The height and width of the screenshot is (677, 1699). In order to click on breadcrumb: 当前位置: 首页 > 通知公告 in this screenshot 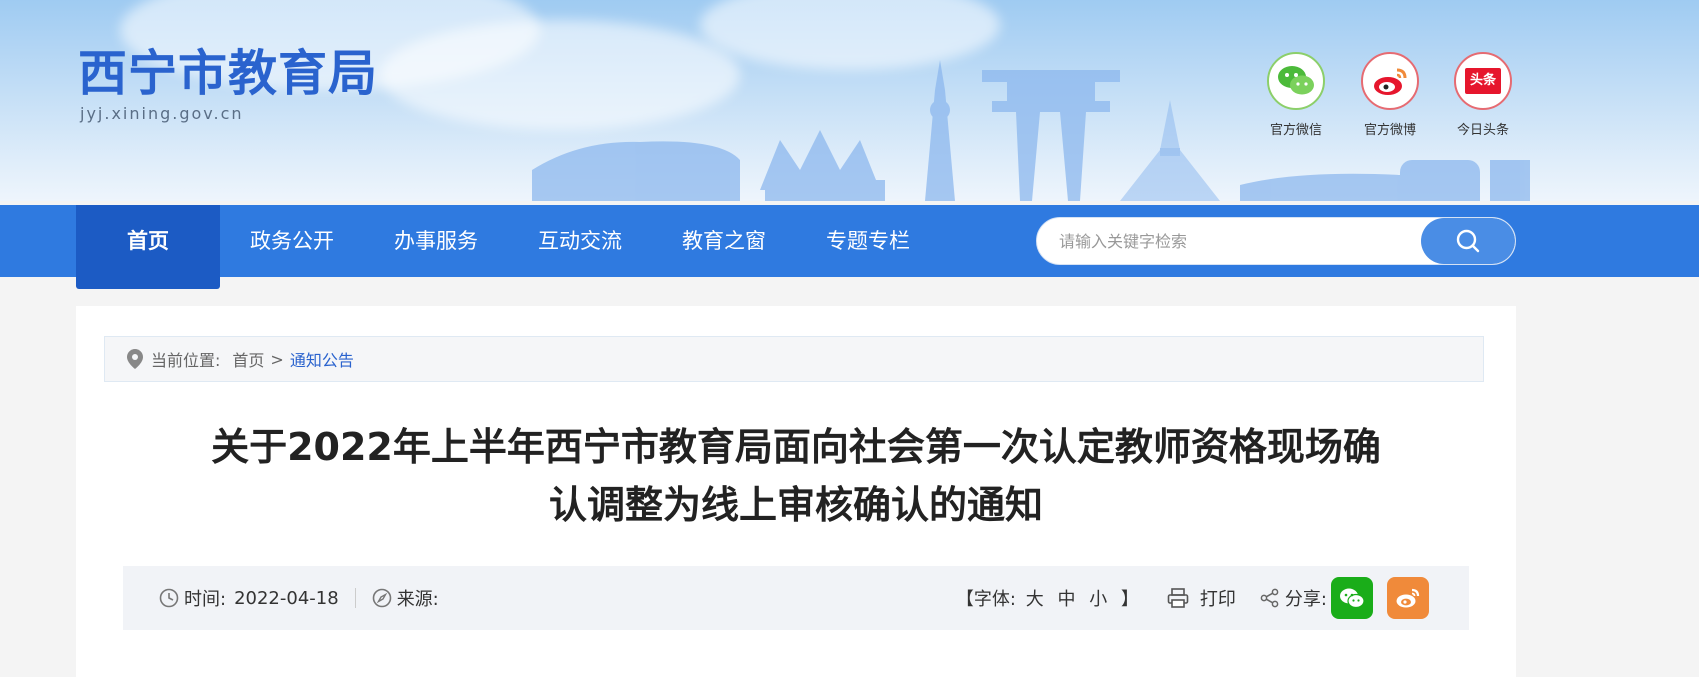, I will do `click(794, 359)`.